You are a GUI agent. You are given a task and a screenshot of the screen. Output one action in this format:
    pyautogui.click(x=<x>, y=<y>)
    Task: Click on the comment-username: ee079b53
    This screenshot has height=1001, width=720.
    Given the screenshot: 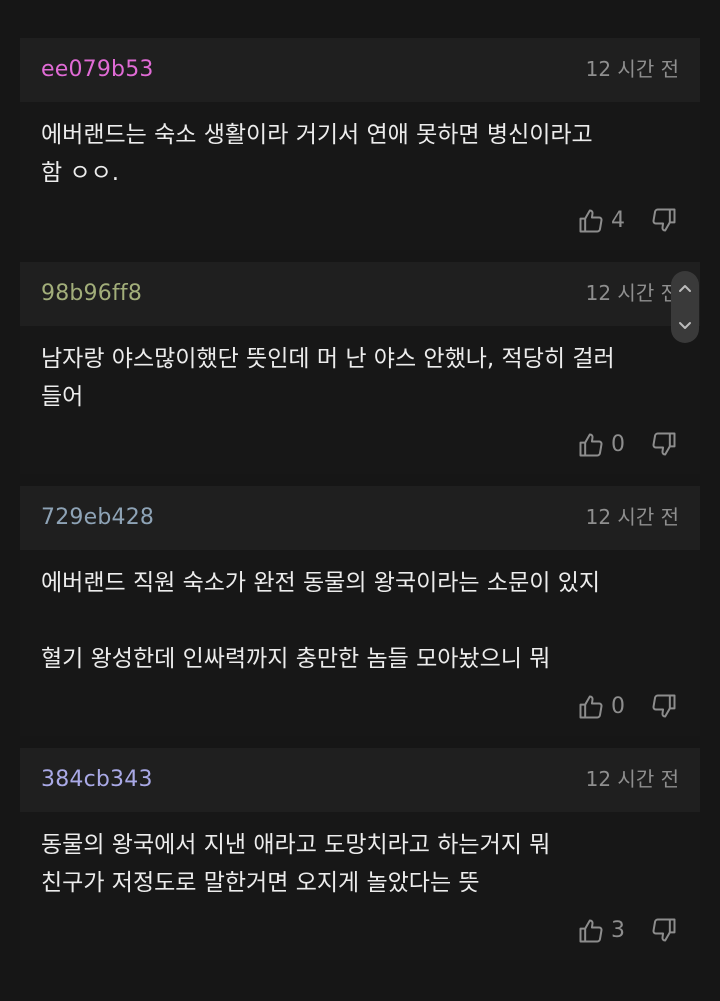 What is the action you would take?
    pyautogui.click(x=97, y=70)
    